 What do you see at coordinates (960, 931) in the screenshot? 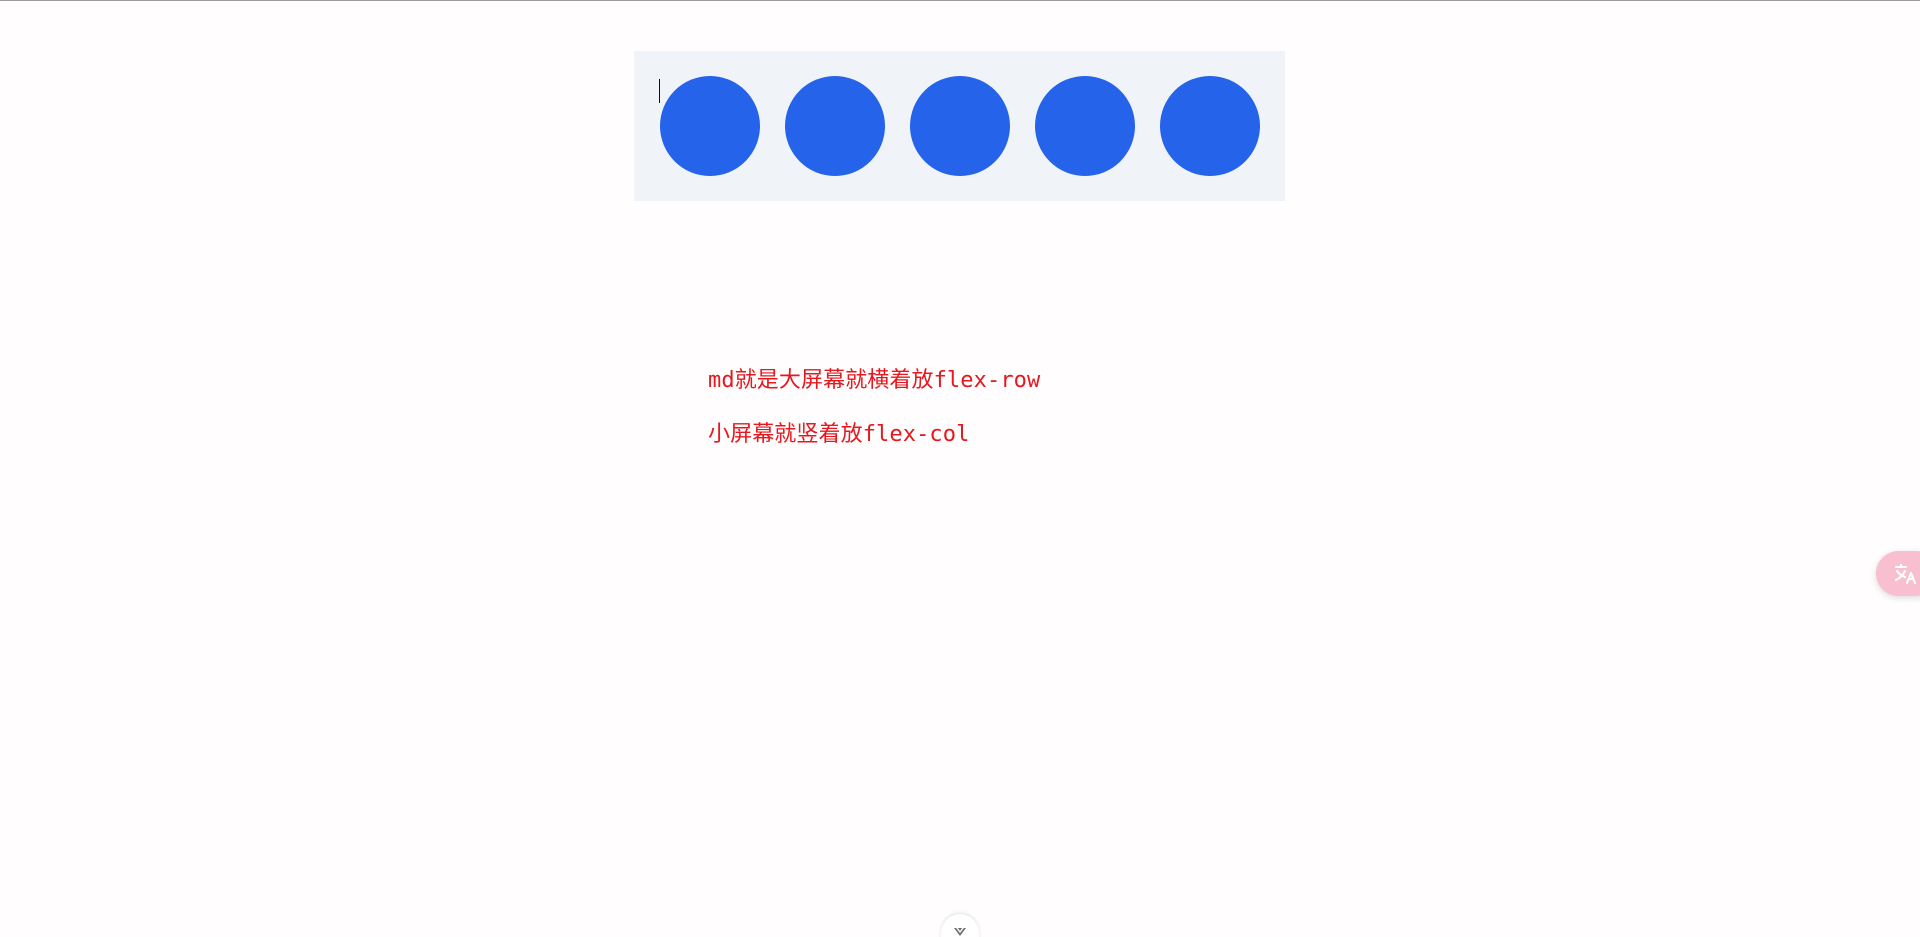
I see `chevron-down-icon` at bounding box center [960, 931].